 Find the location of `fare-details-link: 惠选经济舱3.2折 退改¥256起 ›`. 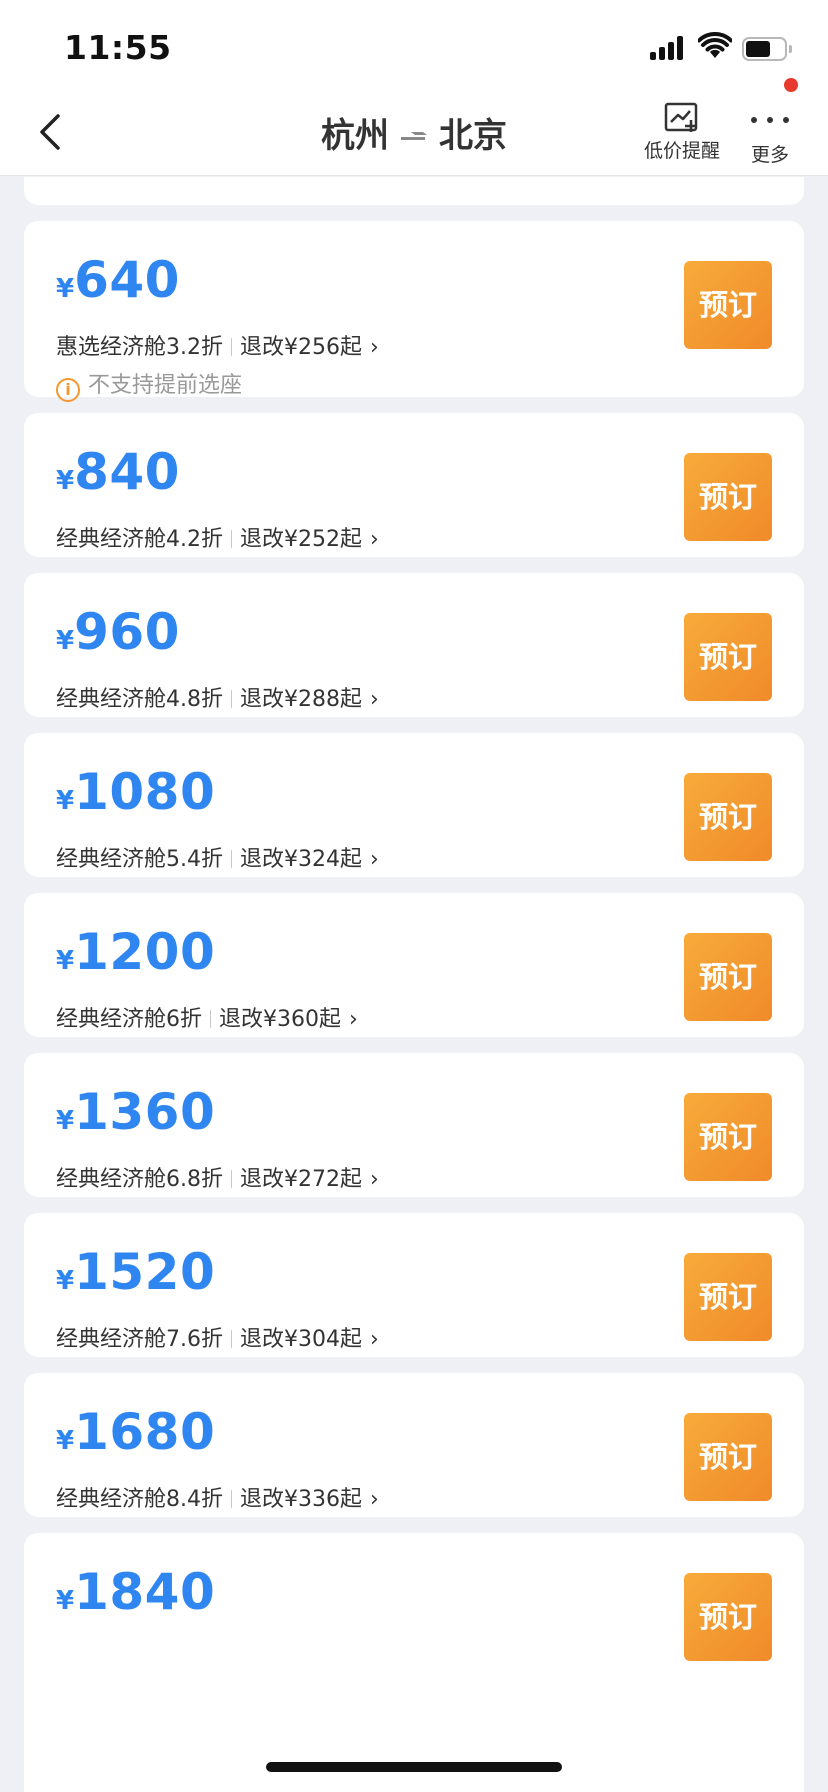

fare-details-link: 惠选经济舱3.2折 退改¥256起 › is located at coordinates (217, 345).